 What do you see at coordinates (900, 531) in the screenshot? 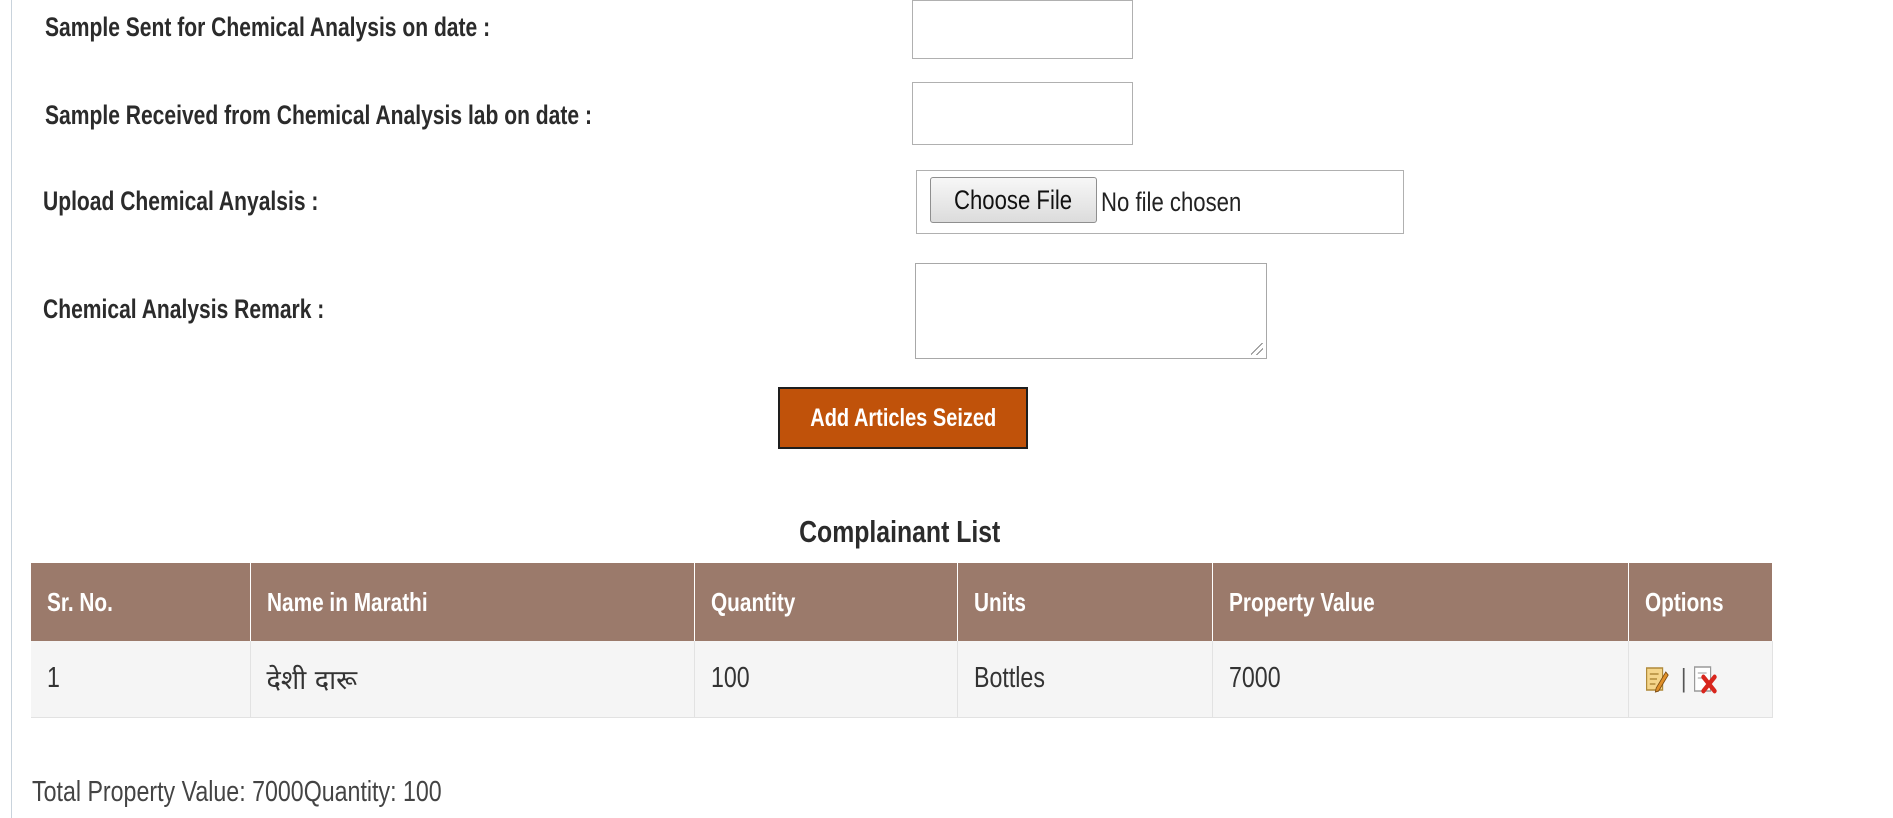
I see `complainant-list-title: Complainant List` at bounding box center [900, 531].